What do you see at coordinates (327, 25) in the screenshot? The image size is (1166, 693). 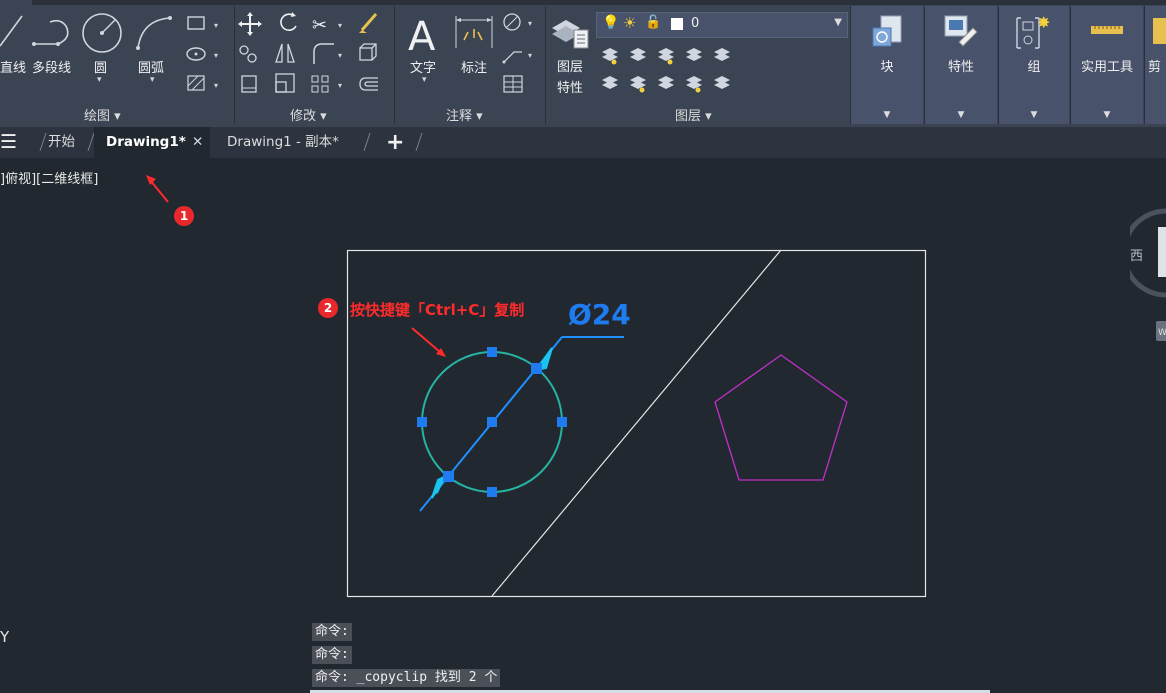 I see `trim-icon: ✂ ▾` at bounding box center [327, 25].